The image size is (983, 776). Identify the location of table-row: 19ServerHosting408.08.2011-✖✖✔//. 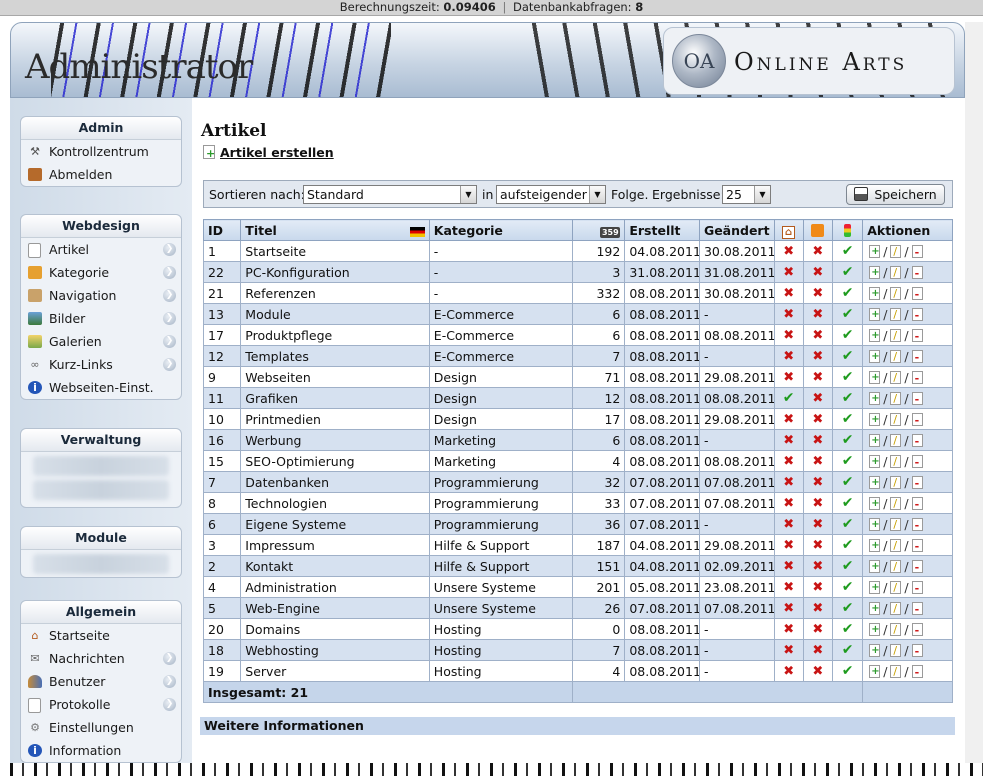
(577, 671).